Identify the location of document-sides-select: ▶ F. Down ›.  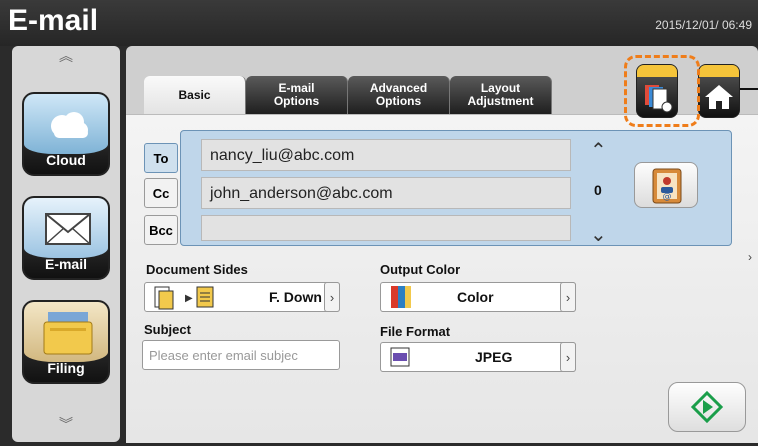
(242, 297).